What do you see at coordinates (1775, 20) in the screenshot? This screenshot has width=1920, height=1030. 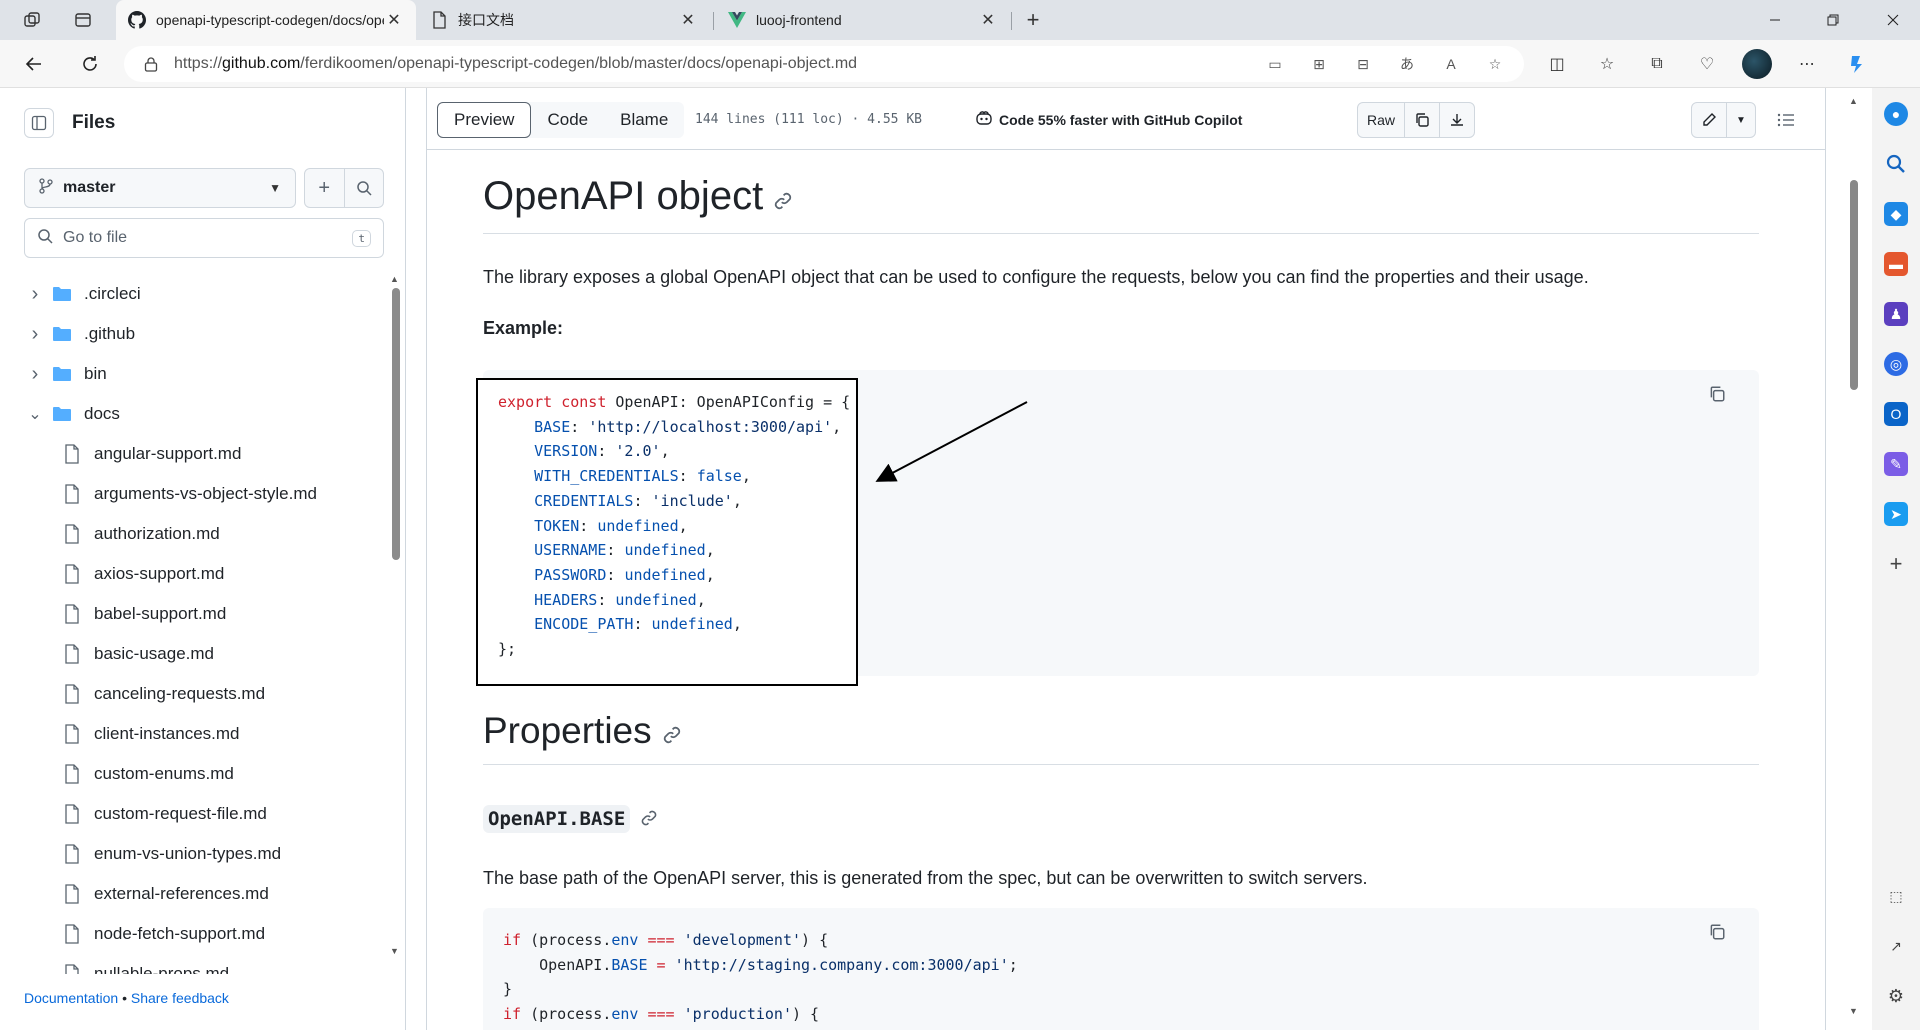 I see `minimize-button` at bounding box center [1775, 20].